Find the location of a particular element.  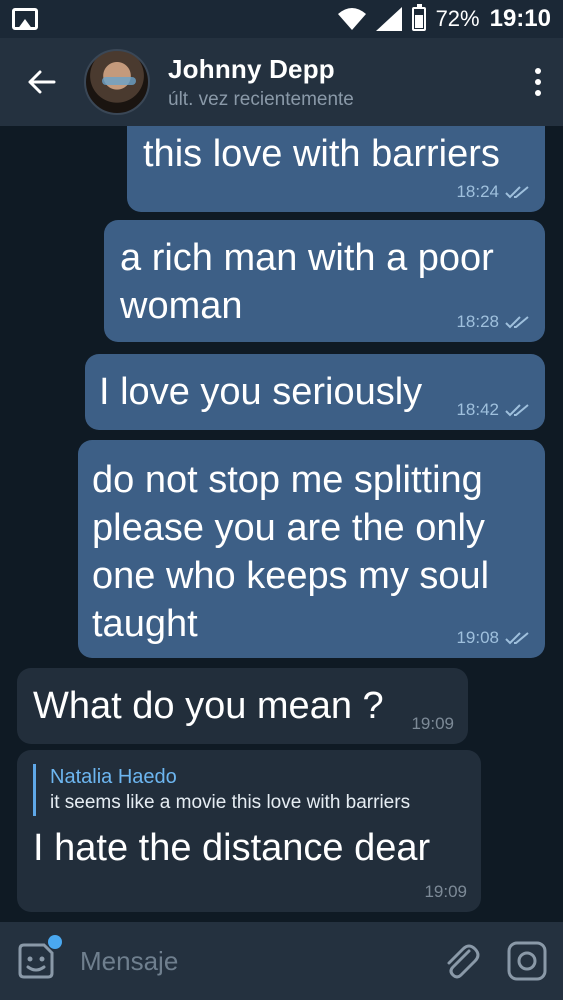

status-right: 72% 19:10 is located at coordinates (444, 18).